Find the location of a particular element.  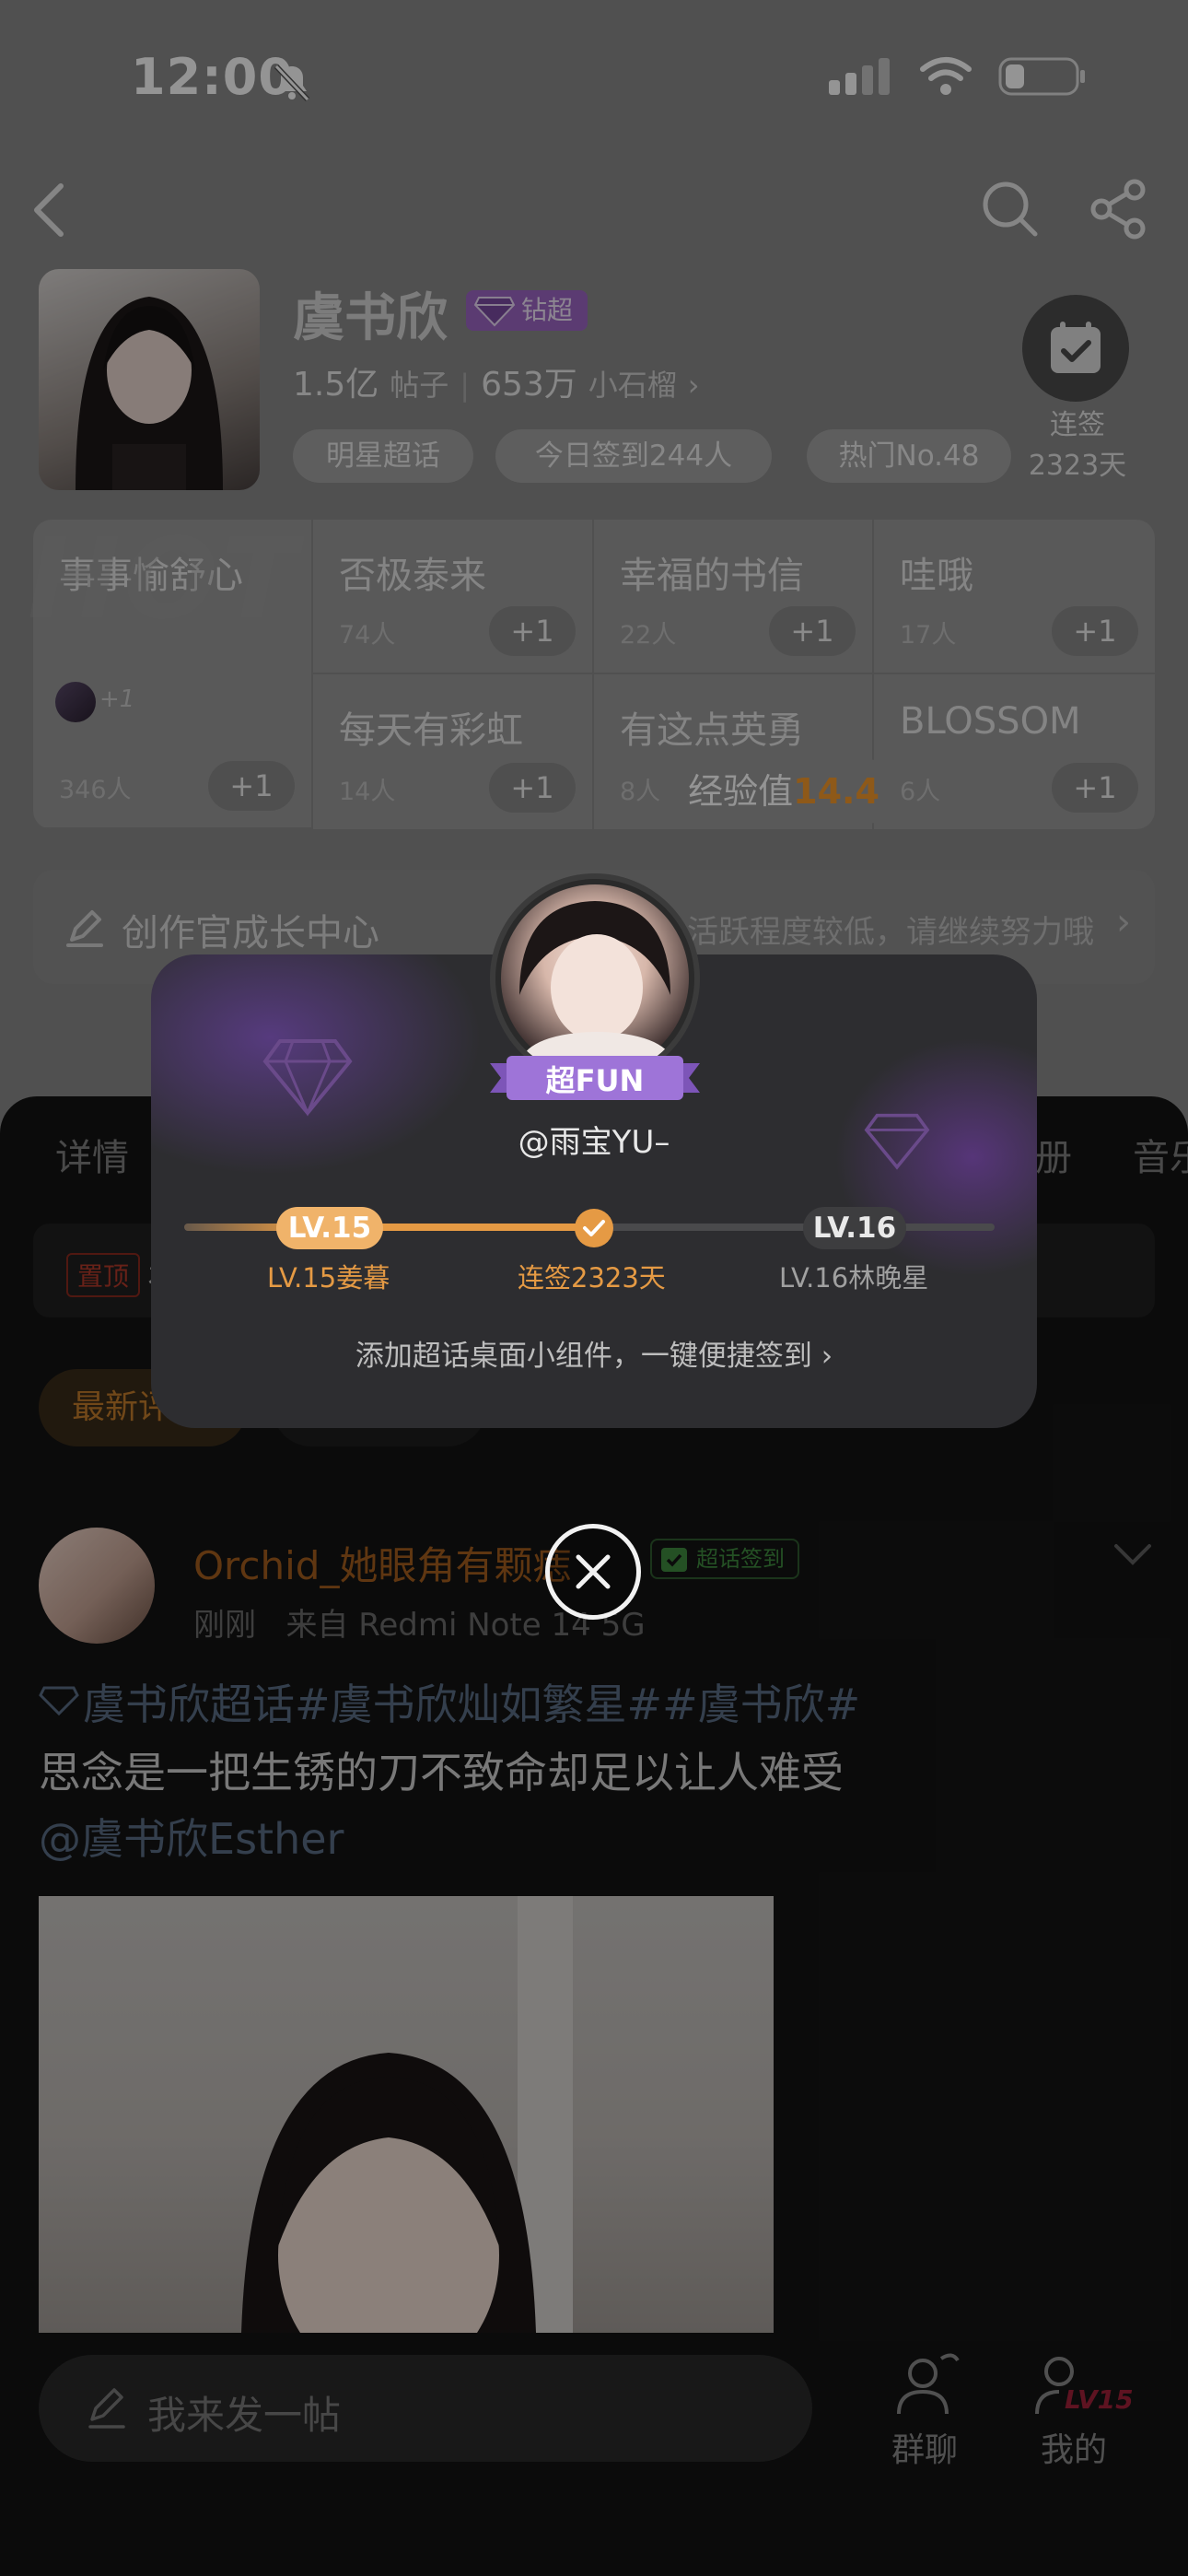

add-widget-link: 添加超话桌面小组件，一键便捷签到 › is located at coordinates (594, 1353).